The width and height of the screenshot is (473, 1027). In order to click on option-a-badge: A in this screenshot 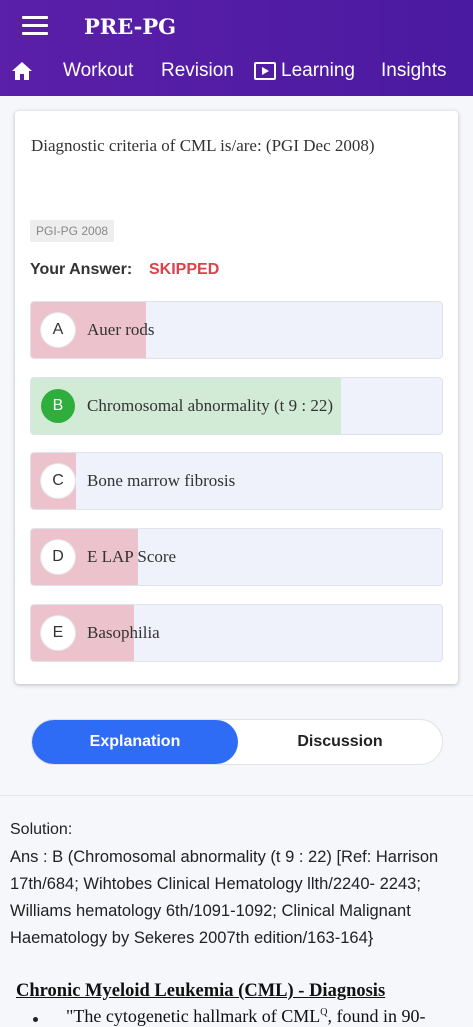, I will do `click(58, 330)`.